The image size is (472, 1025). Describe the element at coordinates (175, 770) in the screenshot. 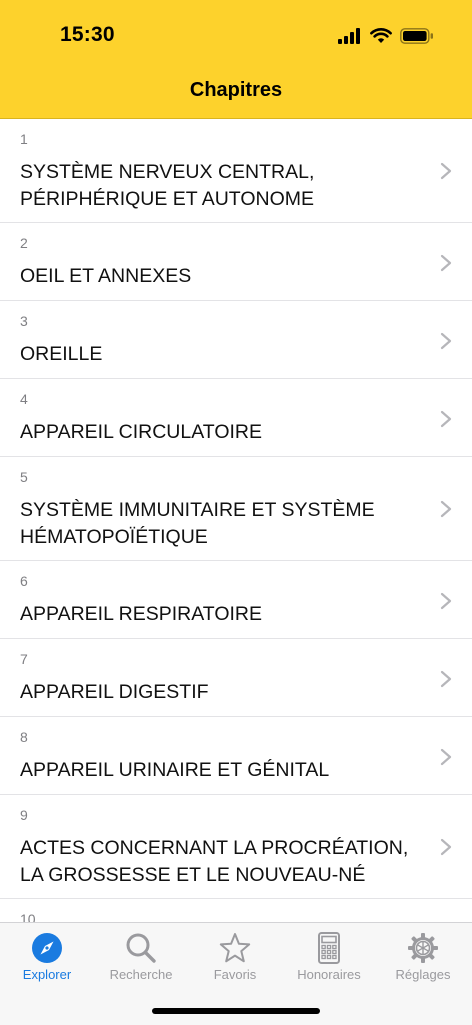

I see `chapter-title: APPAREIL URINAIRE ET GÉNITAL` at that location.